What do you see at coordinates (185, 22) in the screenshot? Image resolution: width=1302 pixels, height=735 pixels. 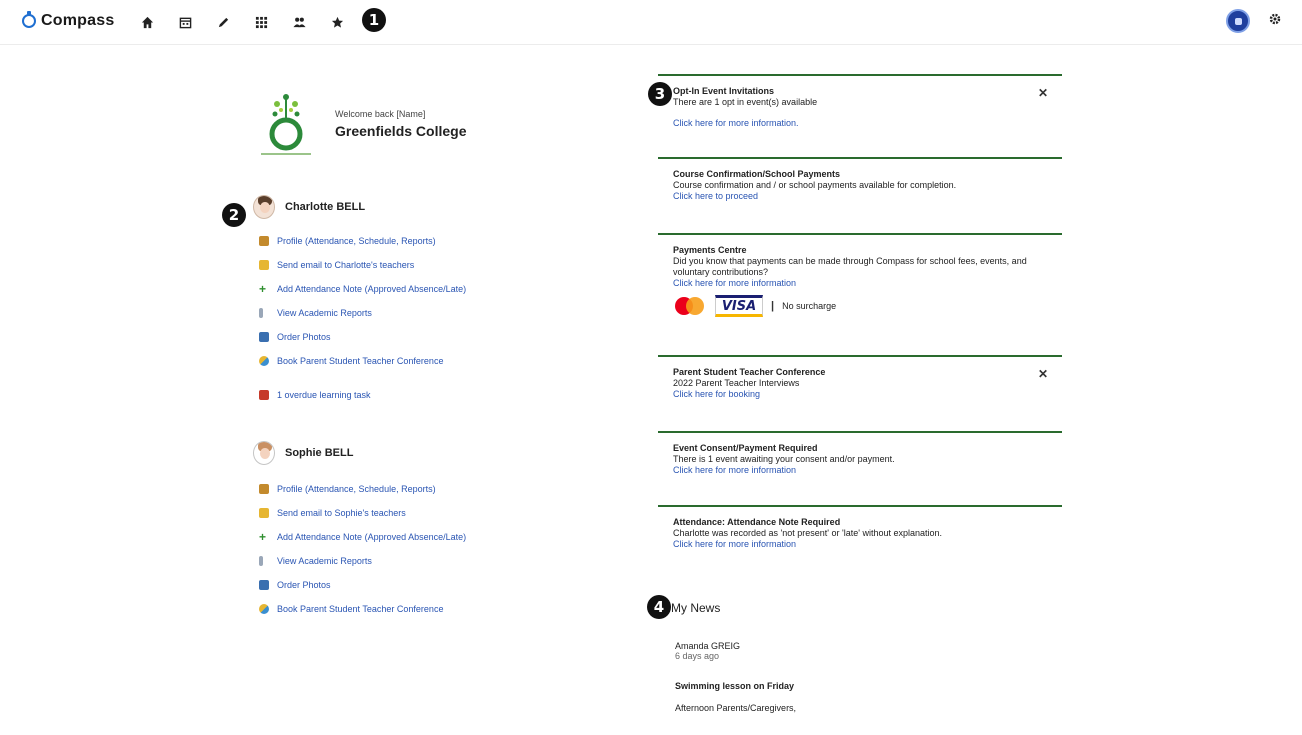 I see `calendar-icon` at bounding box center [185, 22].